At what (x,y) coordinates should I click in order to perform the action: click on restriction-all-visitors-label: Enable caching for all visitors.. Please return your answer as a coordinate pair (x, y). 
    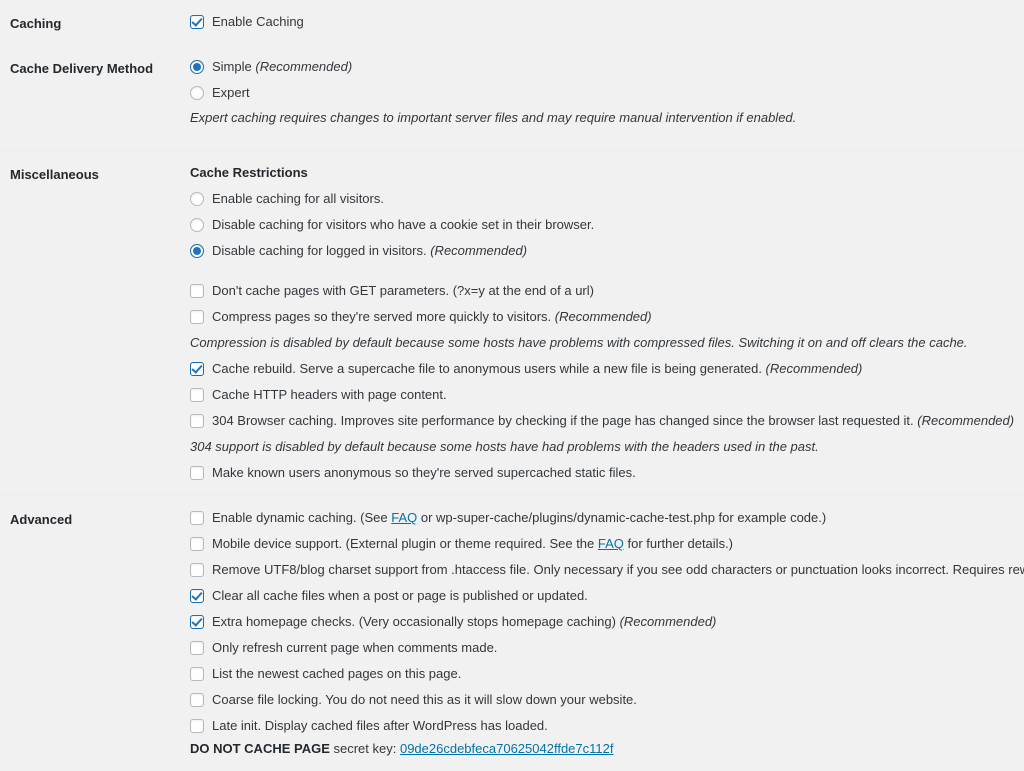
    Looking at the image, I should click on (298, 198).